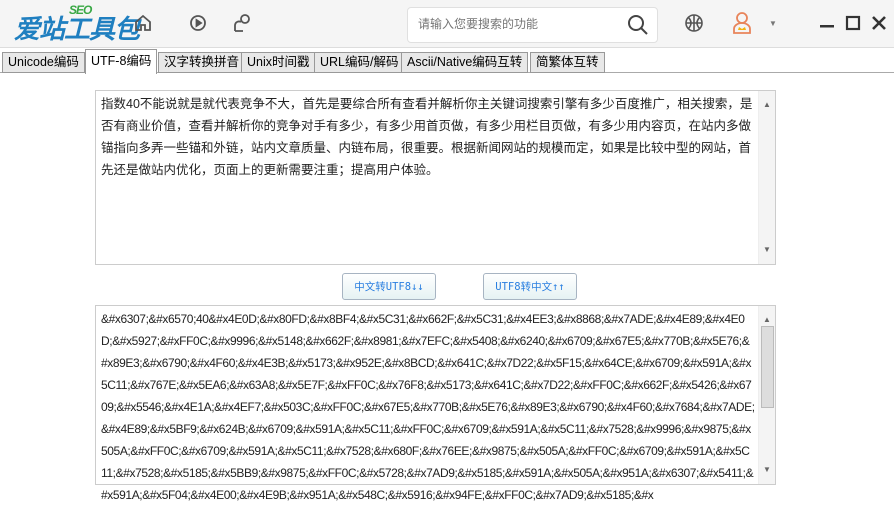 Image resolution: width=894 pixels, height=506 pixels. What do you see at coordinates (742, 23) in the screenshot?
I see `user-avatar-icon` at bounding box center [742, 23].